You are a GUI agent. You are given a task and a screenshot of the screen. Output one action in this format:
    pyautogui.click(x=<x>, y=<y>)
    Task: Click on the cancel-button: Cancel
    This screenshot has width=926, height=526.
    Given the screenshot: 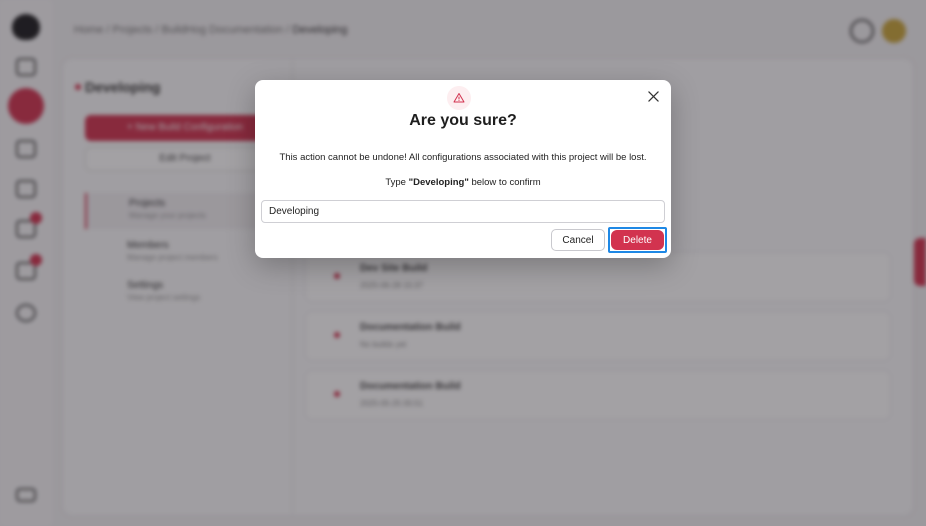 What is the action you would take?
    pyautogui.click(x=578, y=240)
    